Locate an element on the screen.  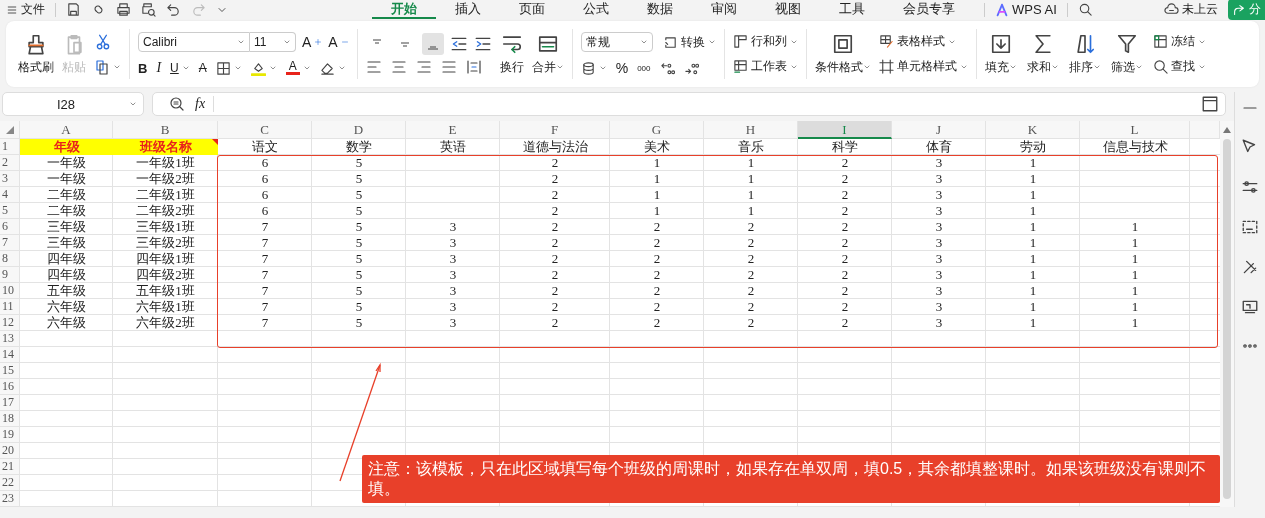
align-right-icon is located at coordinates (423, 67).